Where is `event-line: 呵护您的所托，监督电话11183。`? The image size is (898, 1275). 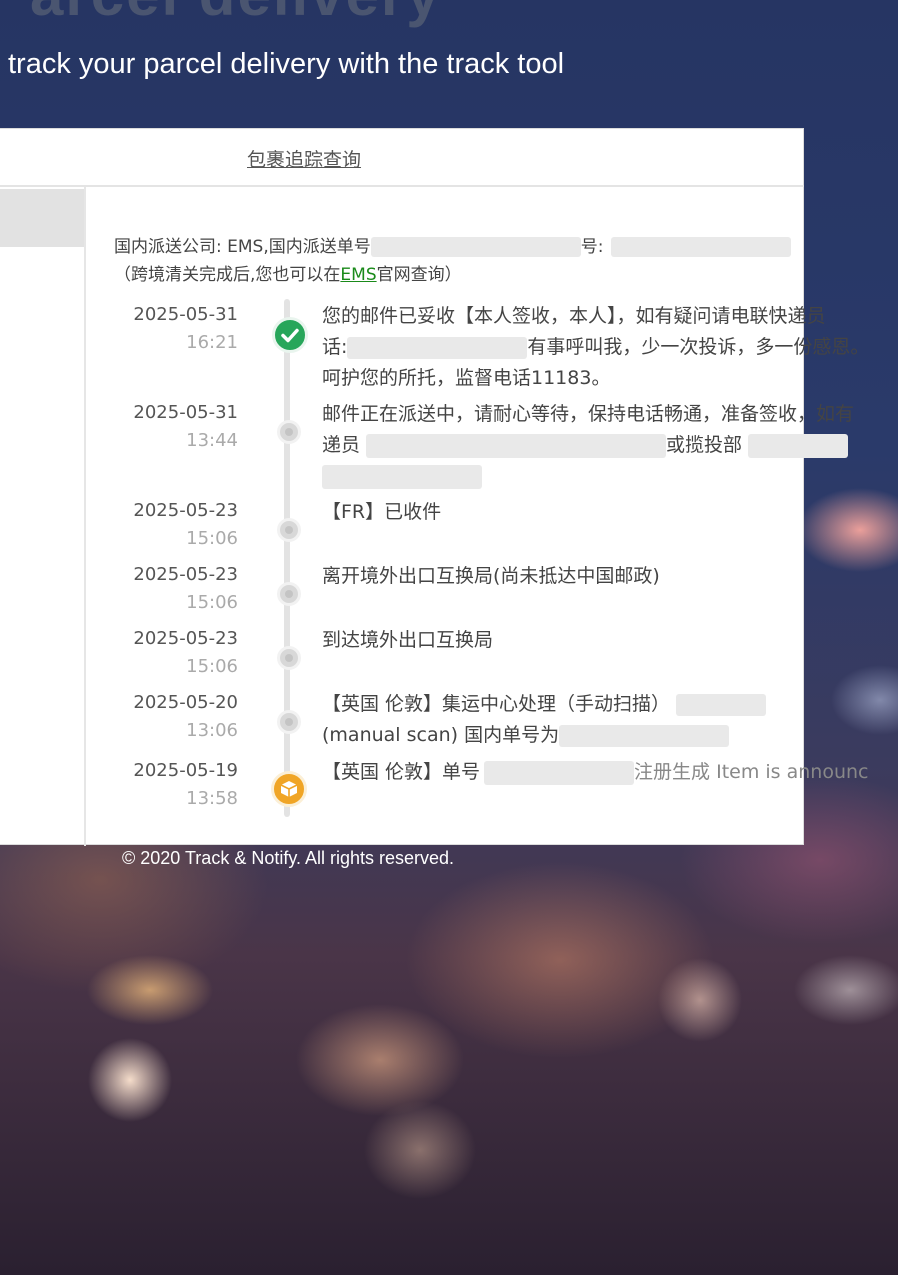
event-line: 呵护您的所托，监督电话11183。 is located at coordinates (466, 378).